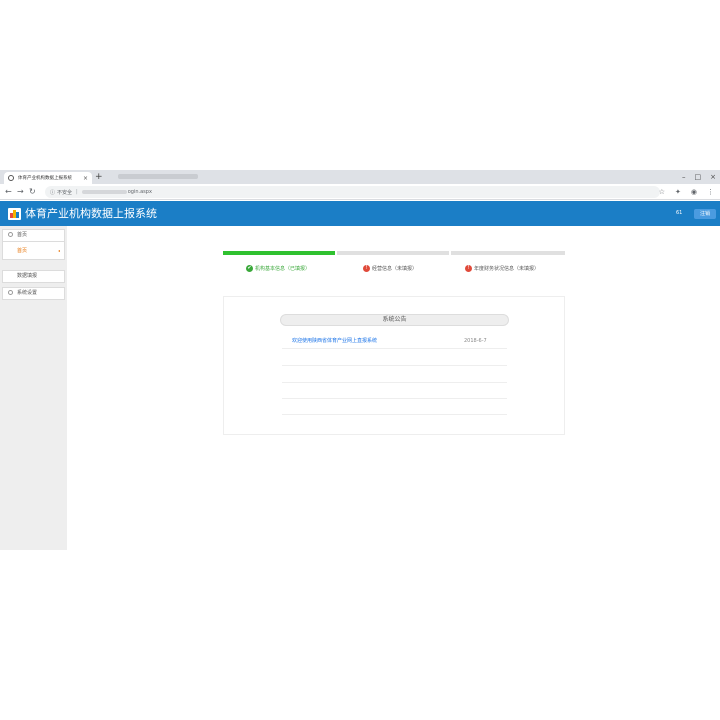 The image size is (720, 720). Describe the element at coordinates (99, 177) in the screenshot. I see `new-tab-button: +` at that location.